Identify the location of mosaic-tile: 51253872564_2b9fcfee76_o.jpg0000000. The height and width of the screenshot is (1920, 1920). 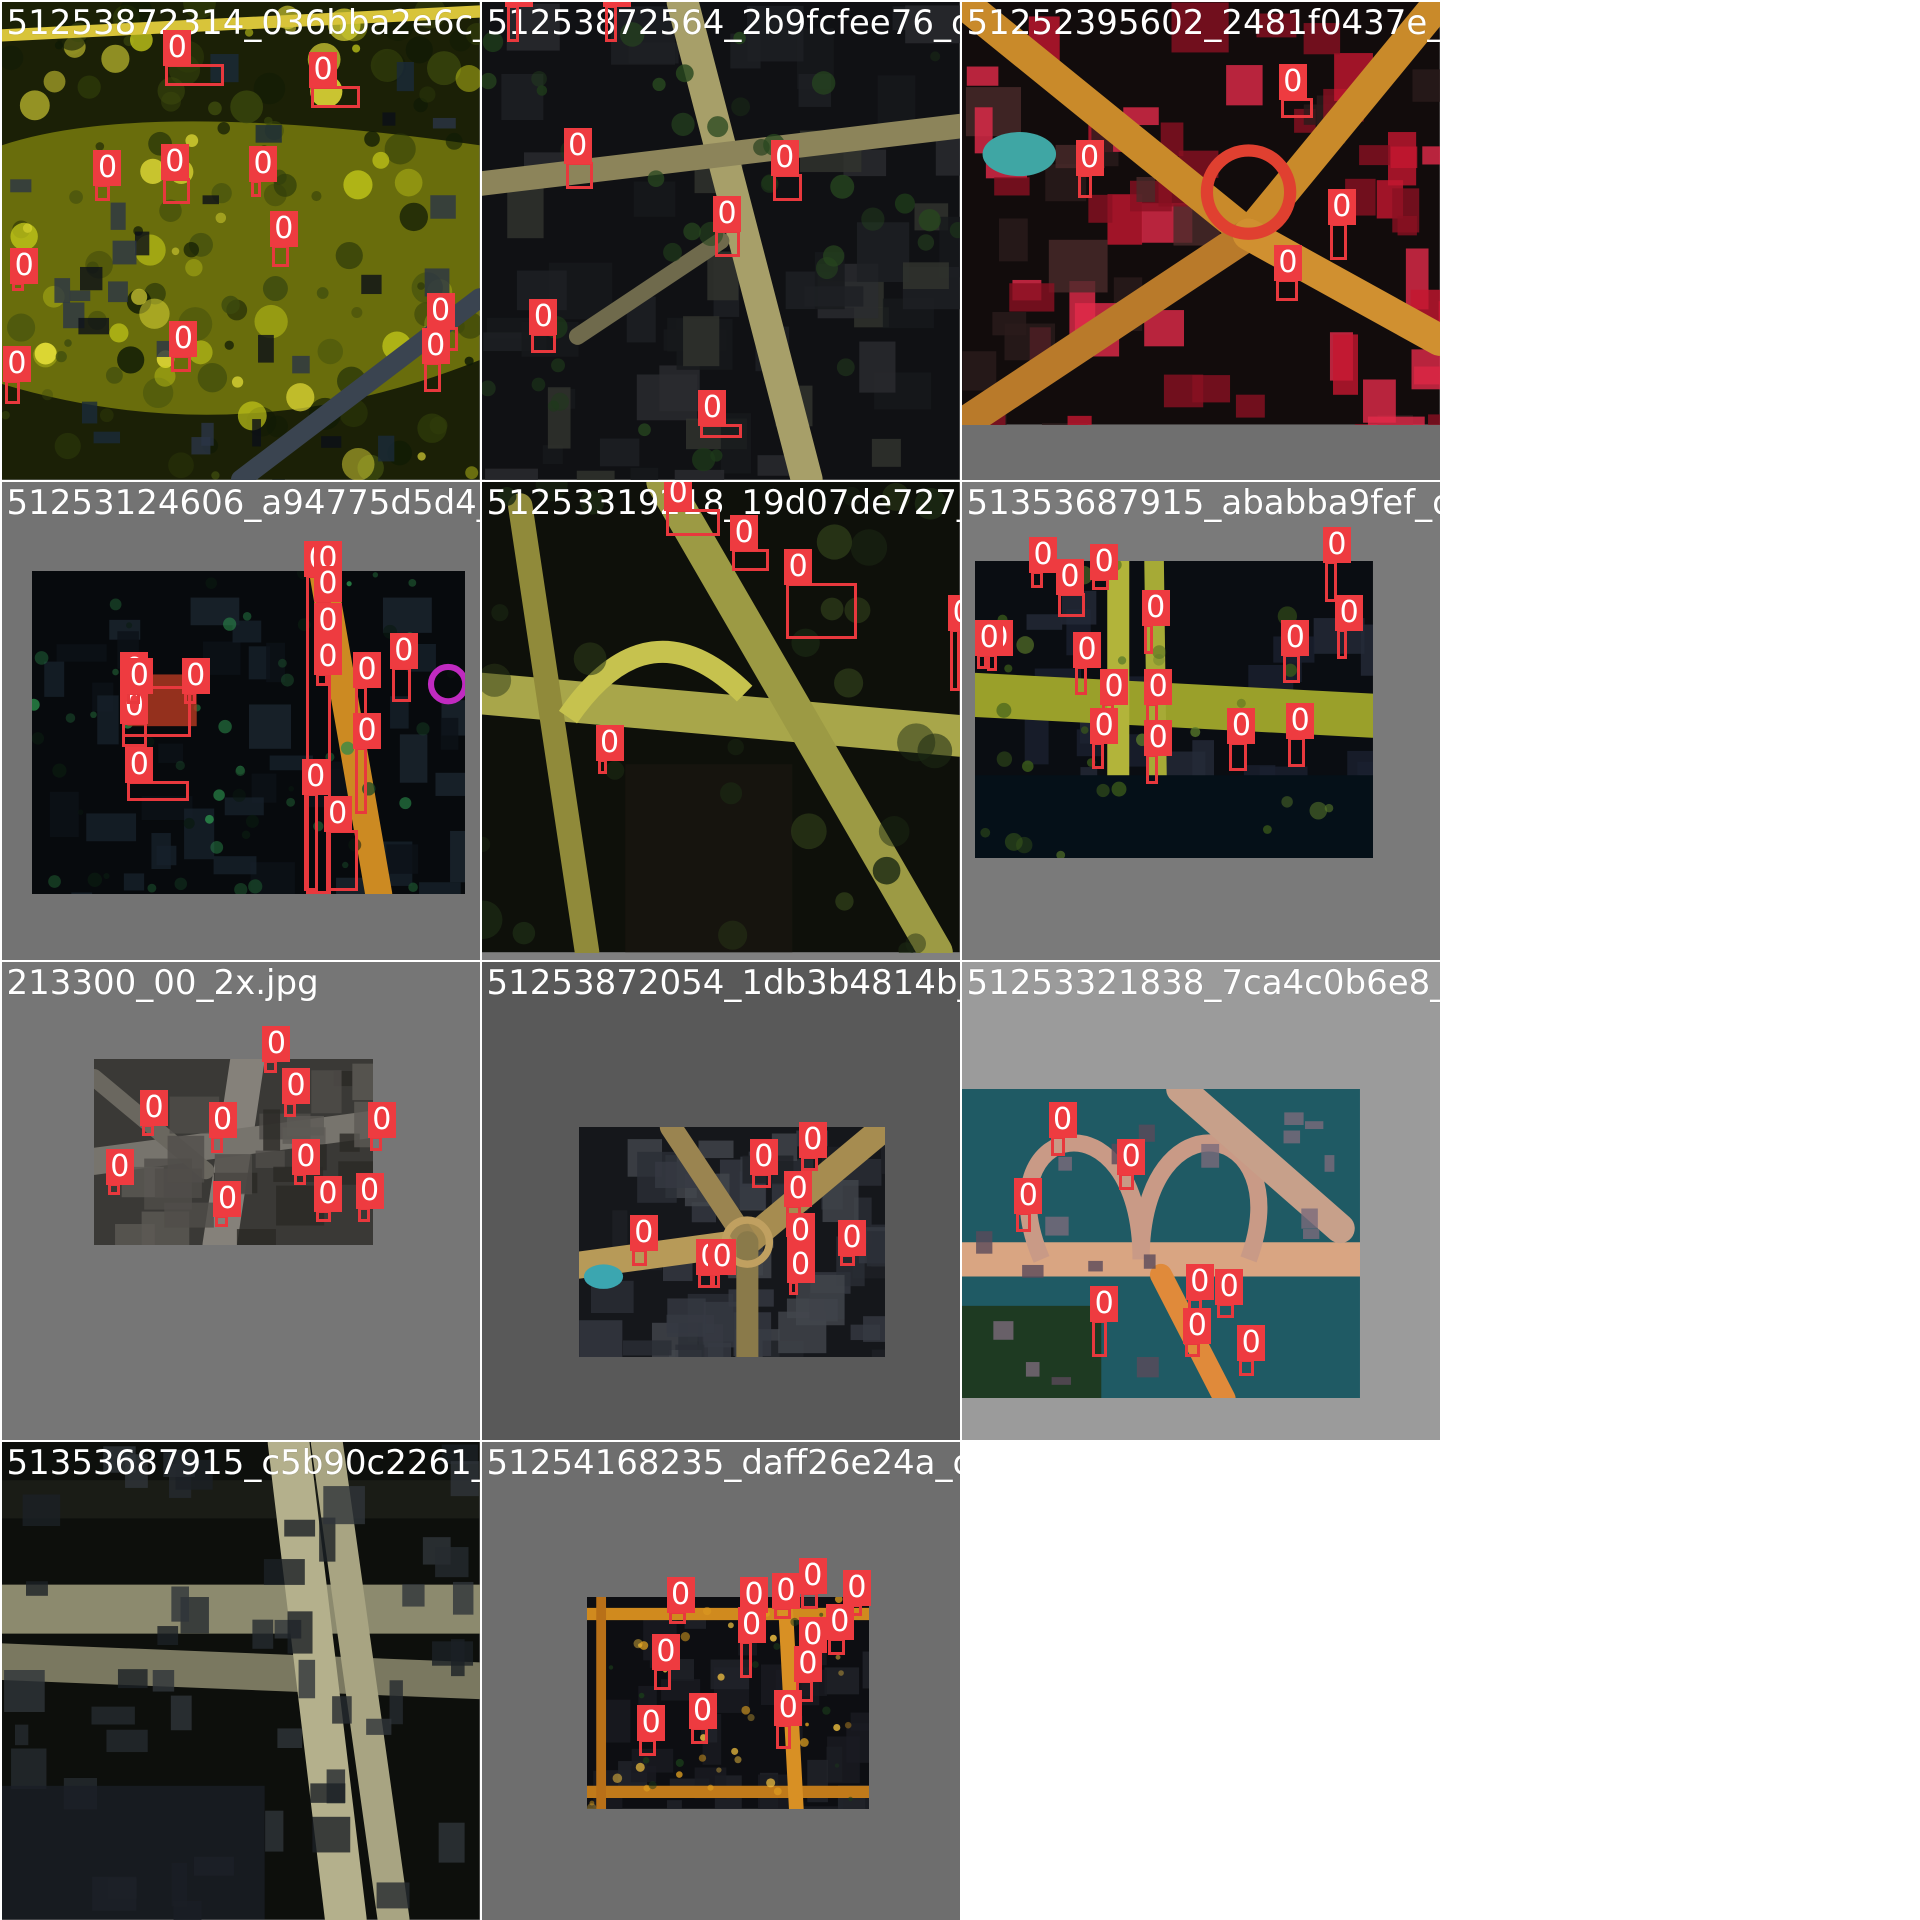
(721, 241).